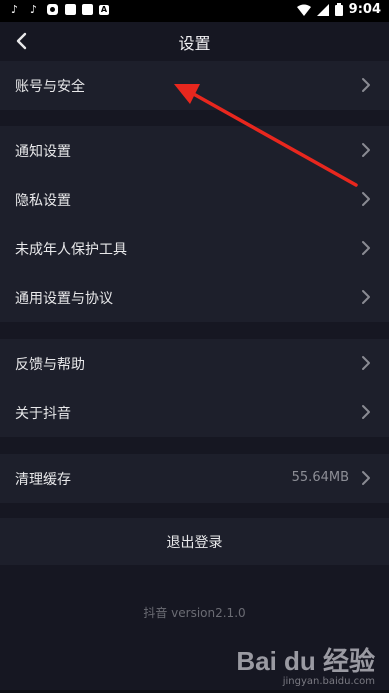  I want to click on notification-icons: ♪ ♪ A, so click(58, 9).